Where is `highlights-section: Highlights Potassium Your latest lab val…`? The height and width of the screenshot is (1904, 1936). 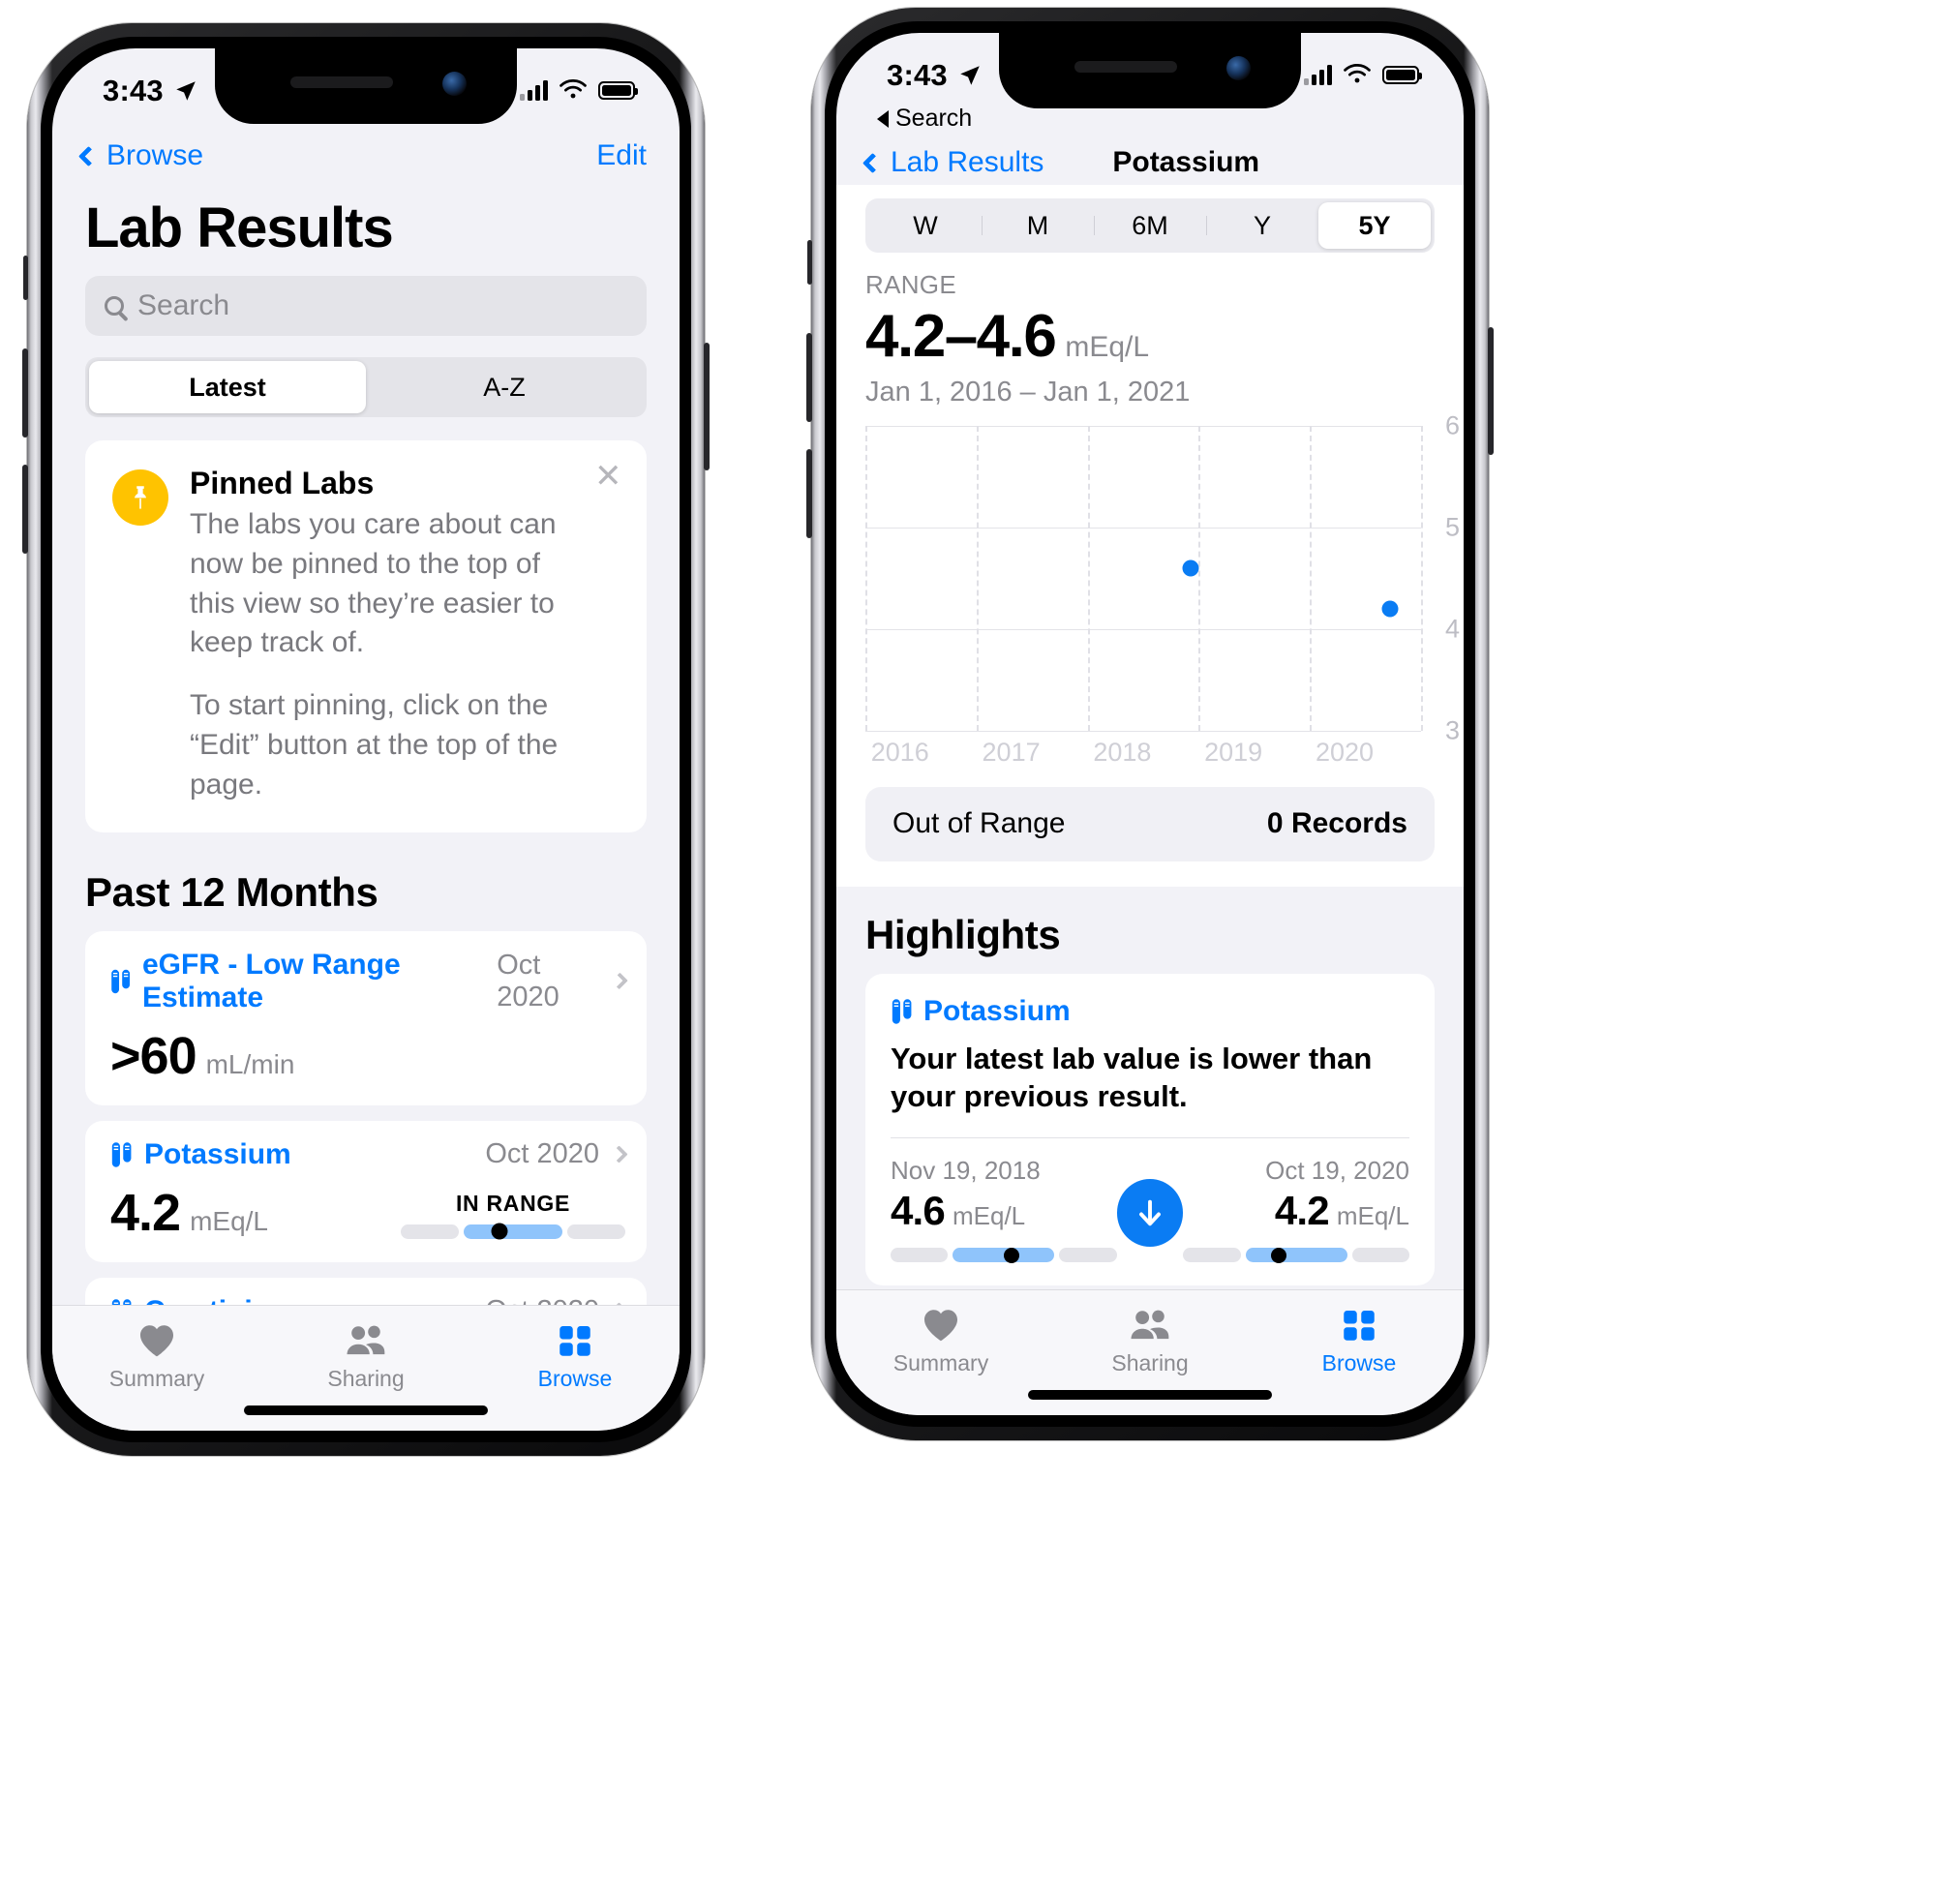 highlights-section: Highlights Potassium Your latest lab val… is located at coordinates (1150, 1088).